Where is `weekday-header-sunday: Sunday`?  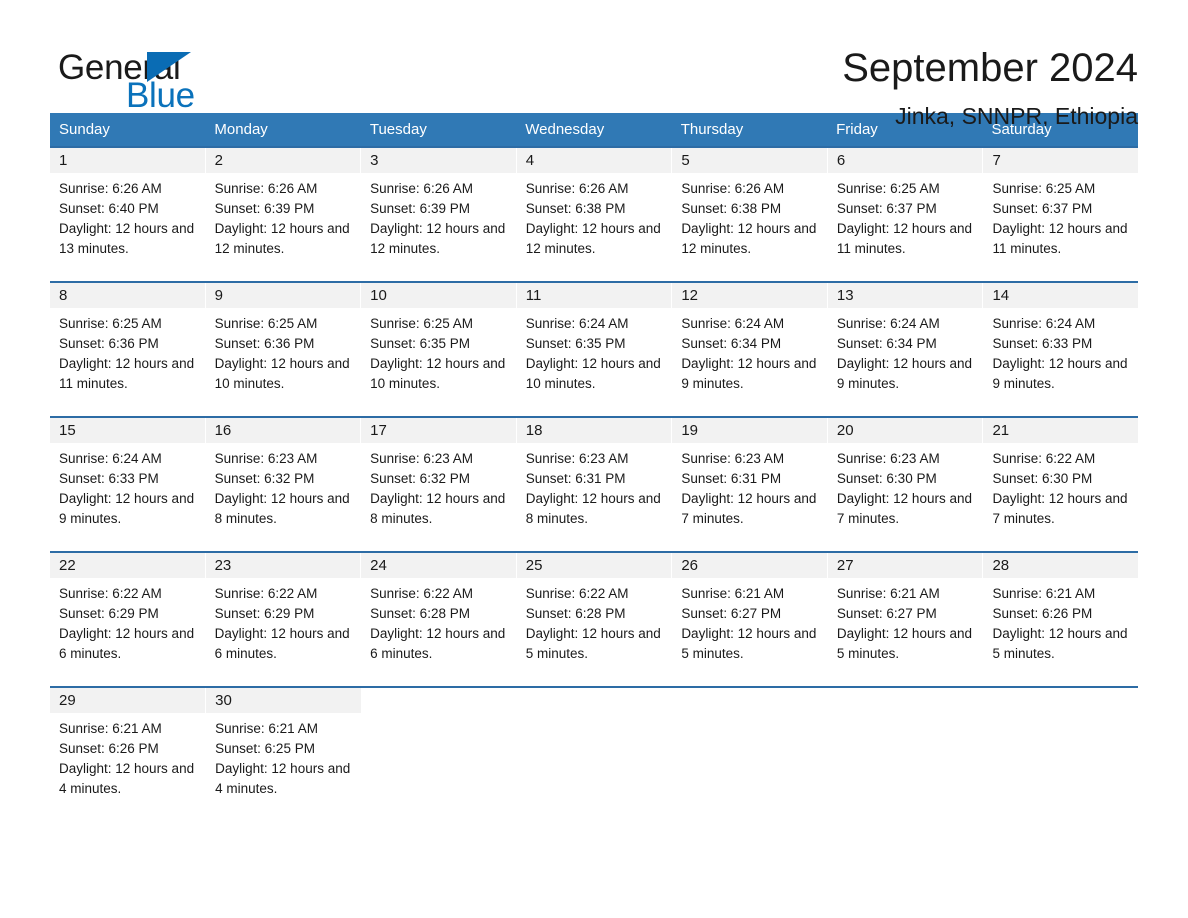 weekday-header-sunday: Sunday is located at coordinates (84, 129).